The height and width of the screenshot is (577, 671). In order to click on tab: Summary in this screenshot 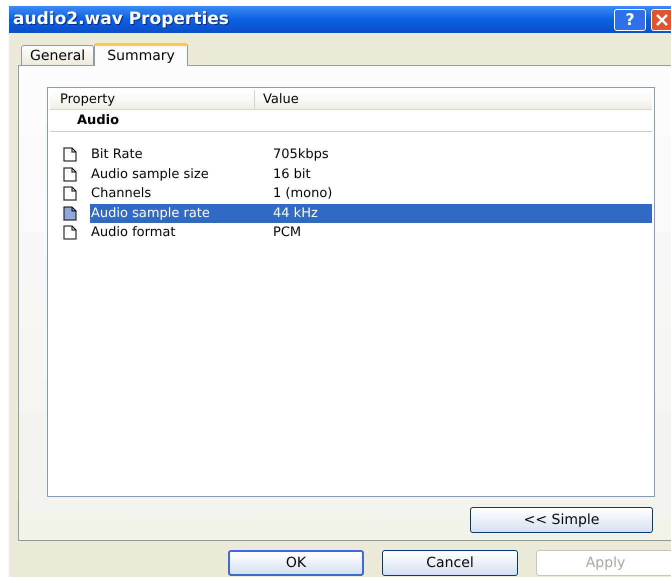, I will do `click(141, 54)`.